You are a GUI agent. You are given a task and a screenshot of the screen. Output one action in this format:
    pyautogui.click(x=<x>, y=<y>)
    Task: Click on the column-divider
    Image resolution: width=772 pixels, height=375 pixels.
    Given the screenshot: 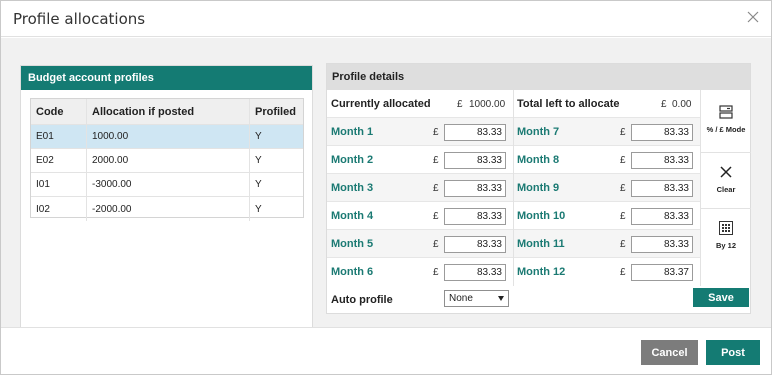 What is the action you would take?
    pyautogui.click(x=513, y=188)
    